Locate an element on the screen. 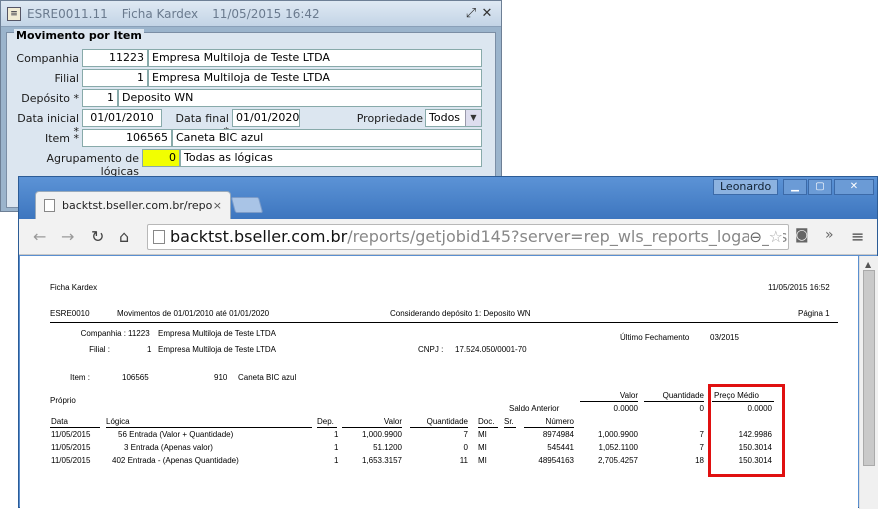  agrupamento-name-field: Todas as lógicas is located at coordinates (331, 158).